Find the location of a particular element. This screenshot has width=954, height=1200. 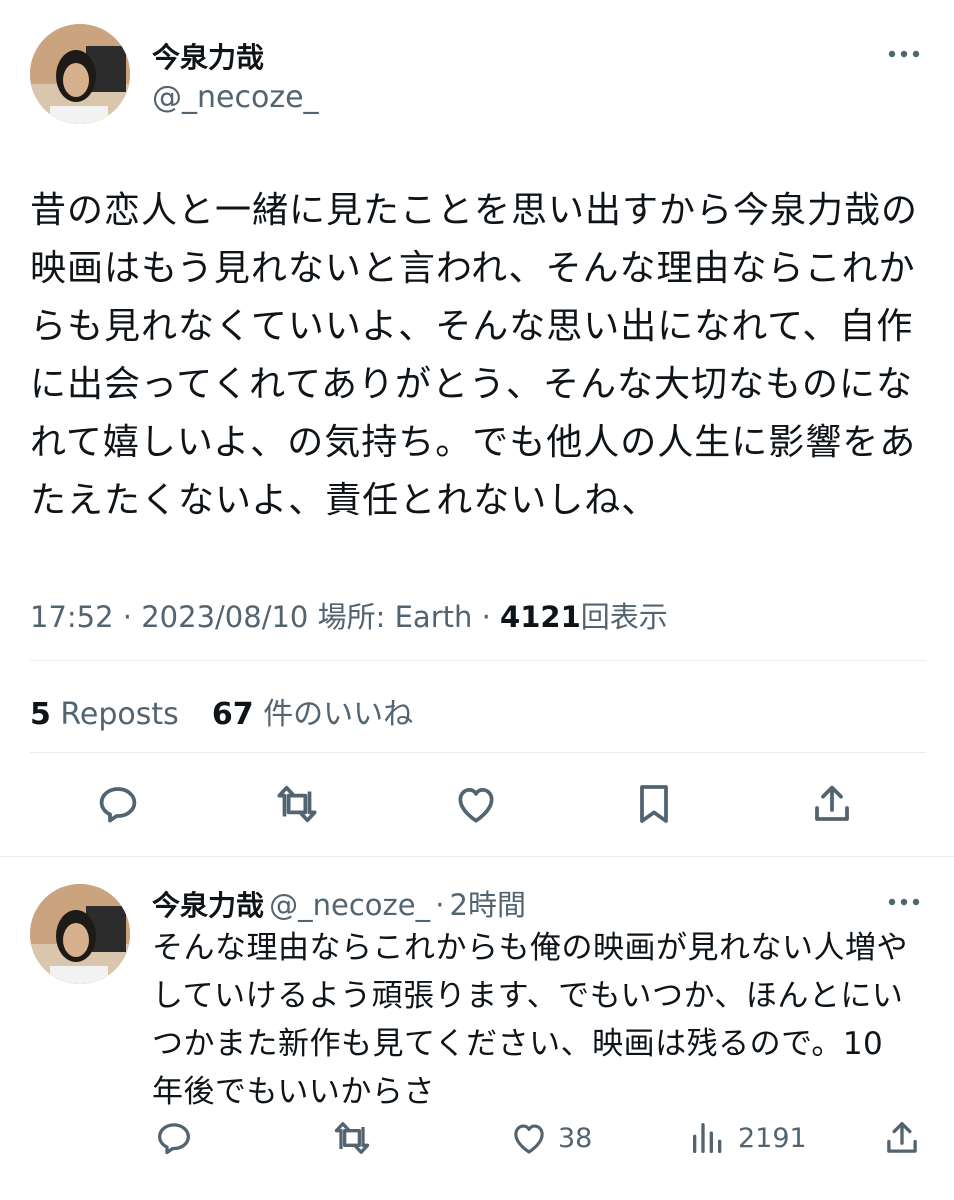

engagement-stats: 5 Reposts 67 件のいいね is located at coordinates (221, 711).